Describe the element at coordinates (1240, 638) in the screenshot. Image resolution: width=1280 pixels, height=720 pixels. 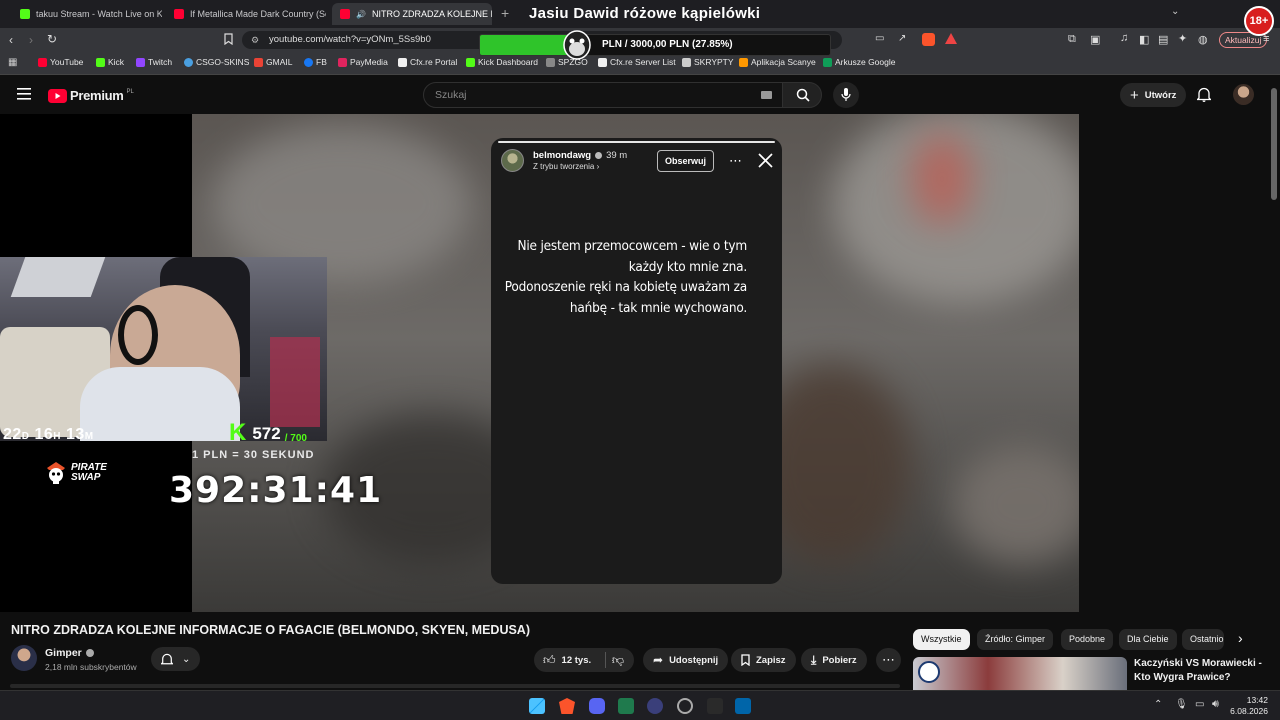
I see `chevron-right-icon: ›` at that location.